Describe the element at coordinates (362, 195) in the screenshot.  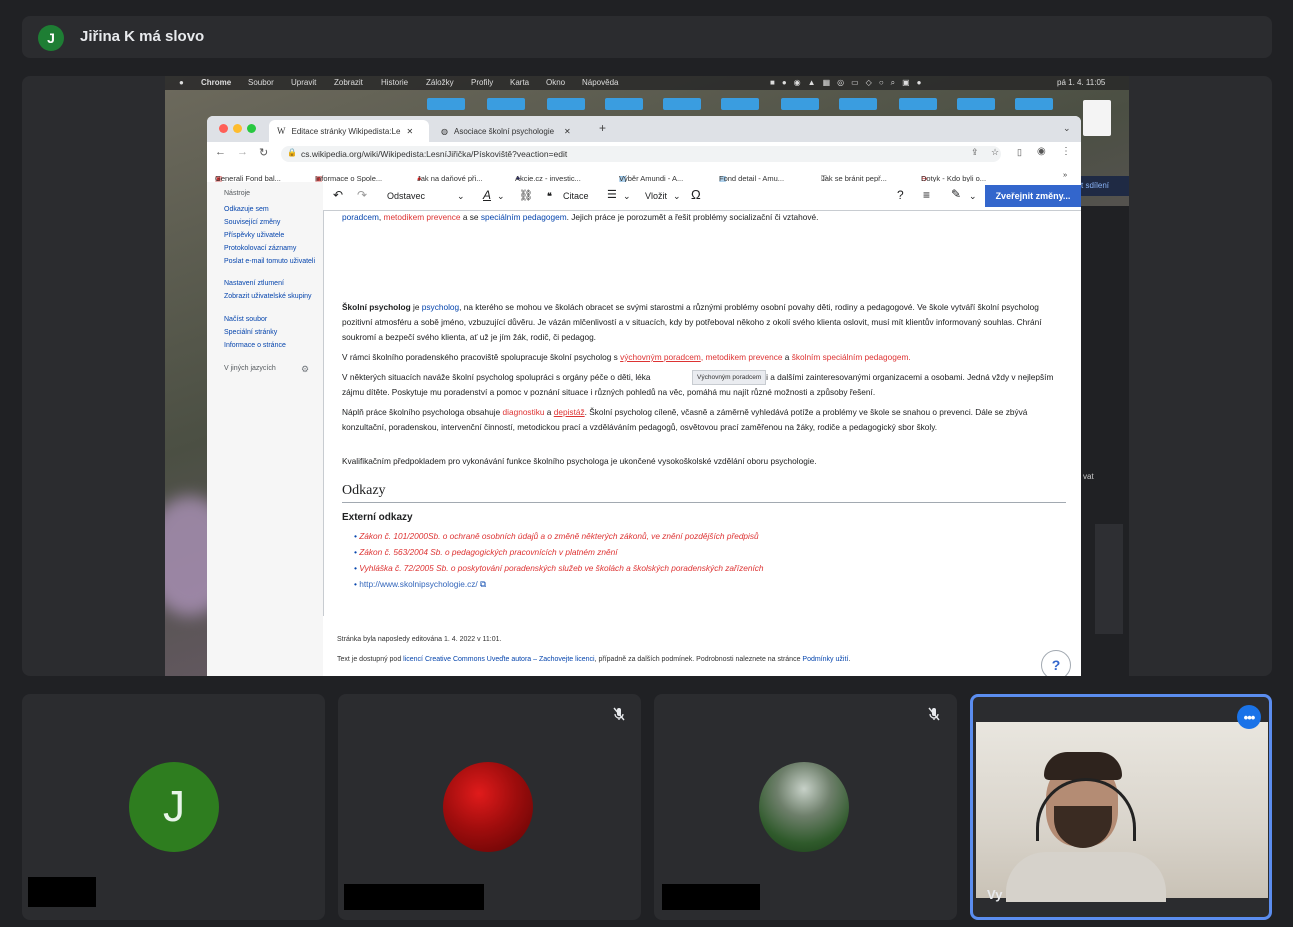
I see `redo-icon: ↷` at that location.